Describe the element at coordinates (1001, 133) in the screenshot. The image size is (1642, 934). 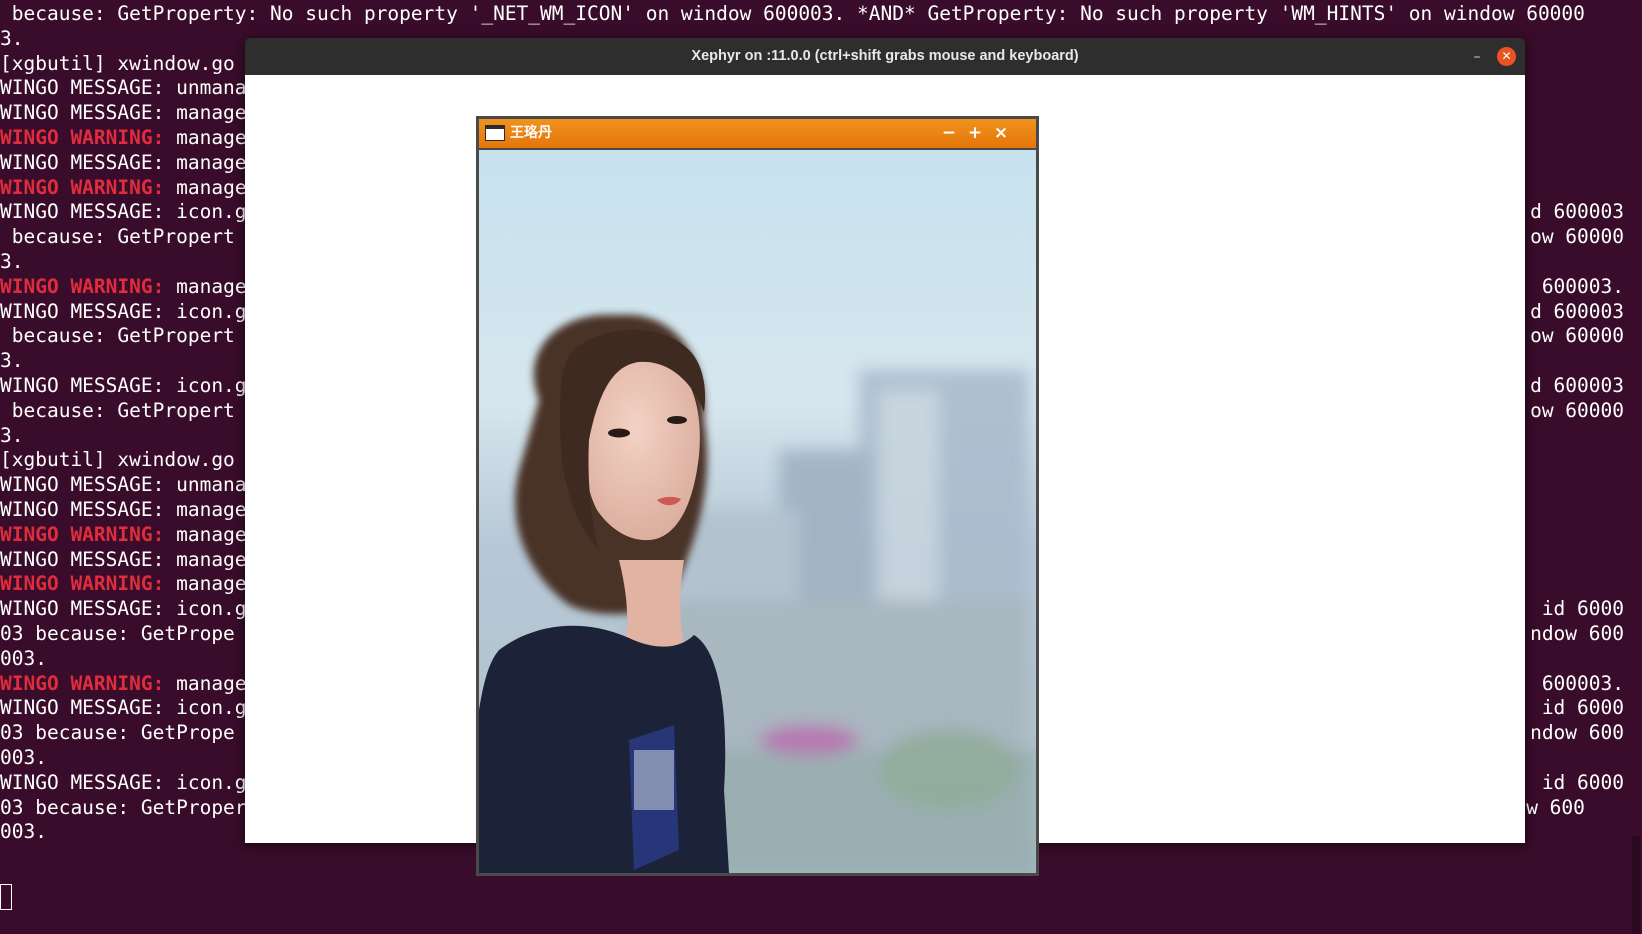
I see `close-icon: ×` at that location.